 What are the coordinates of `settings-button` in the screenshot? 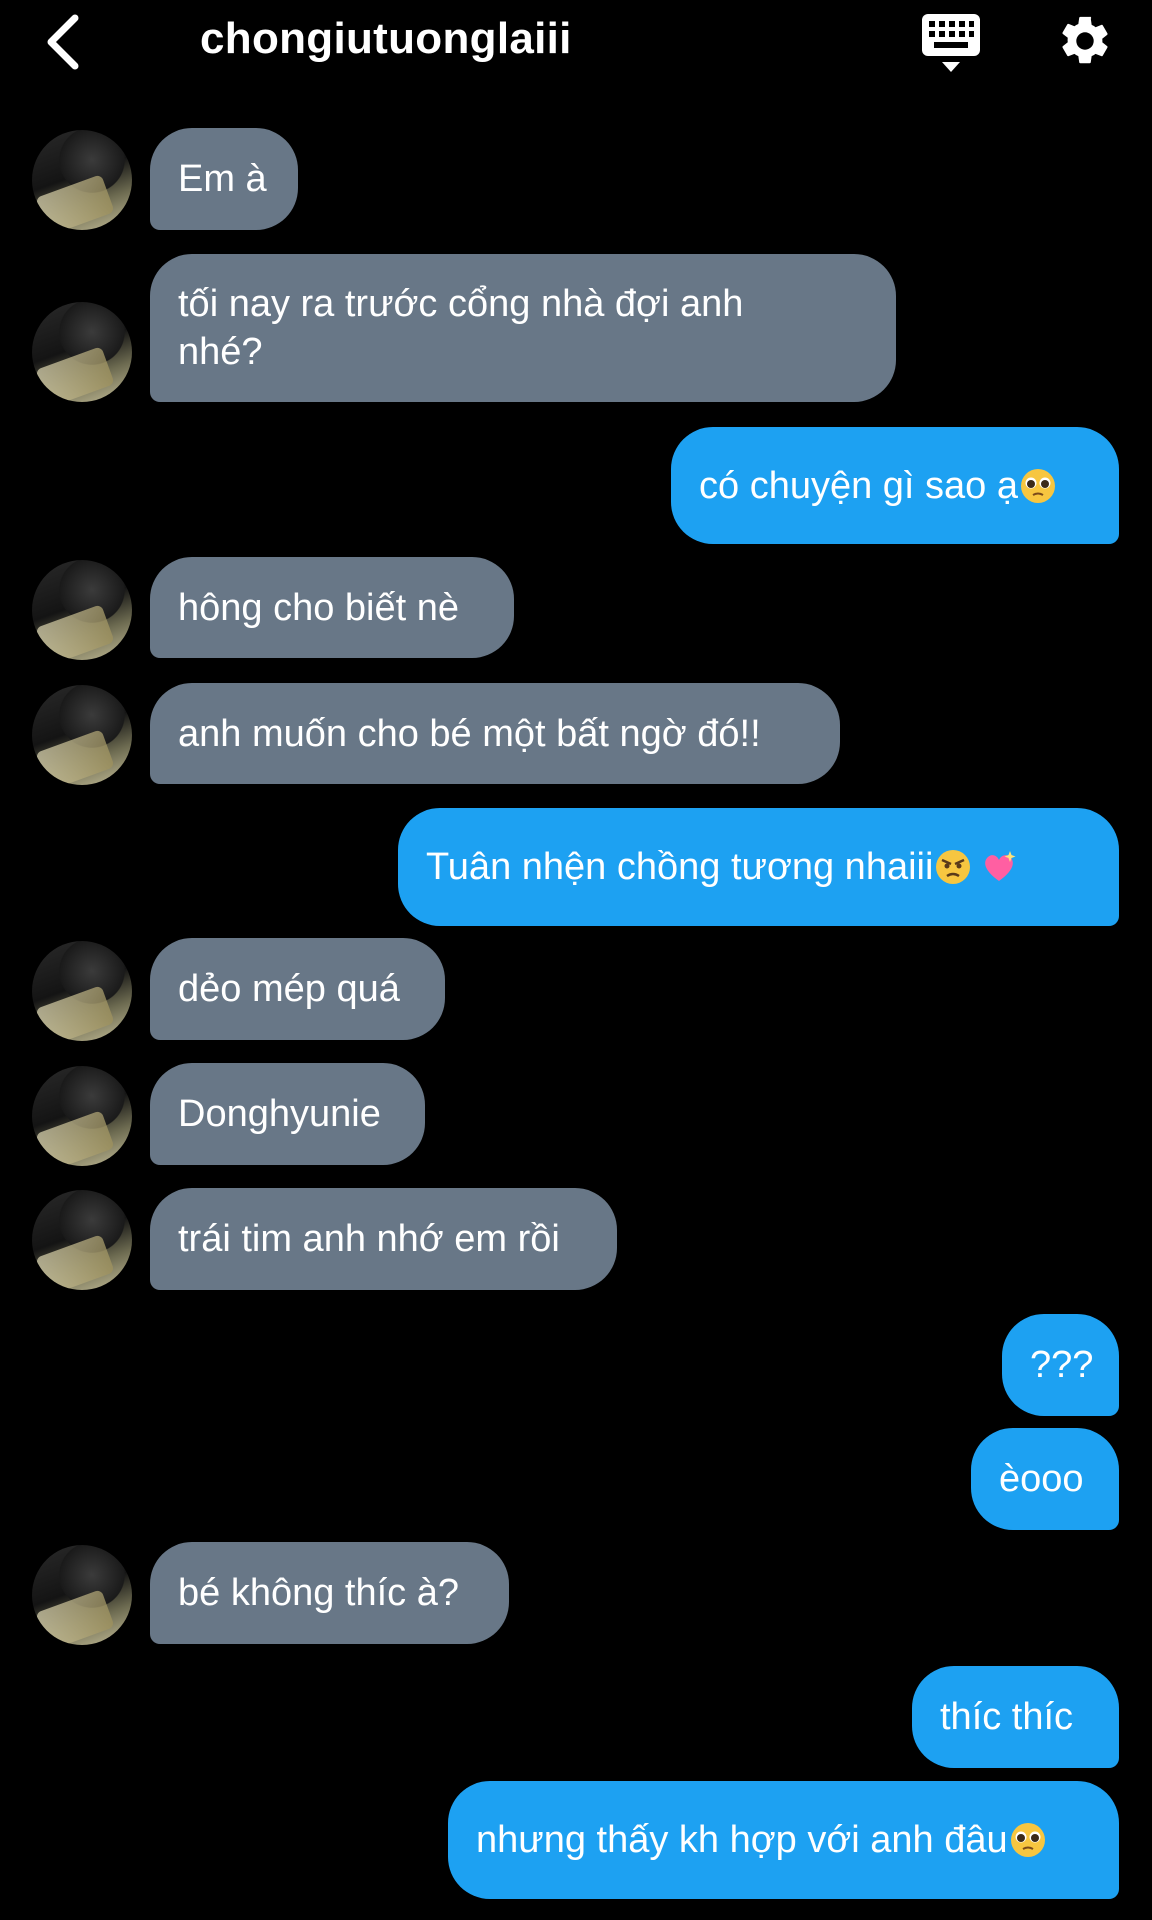 It's located at (1085, 41).